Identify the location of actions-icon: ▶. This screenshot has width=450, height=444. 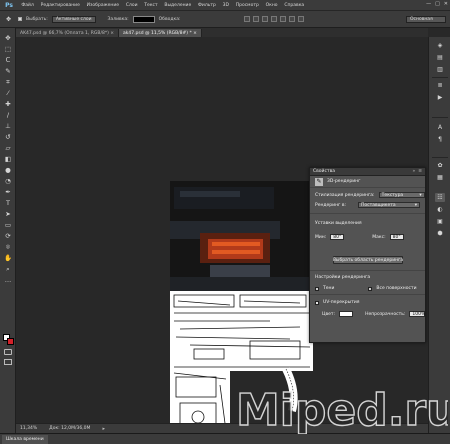
(440, 97).